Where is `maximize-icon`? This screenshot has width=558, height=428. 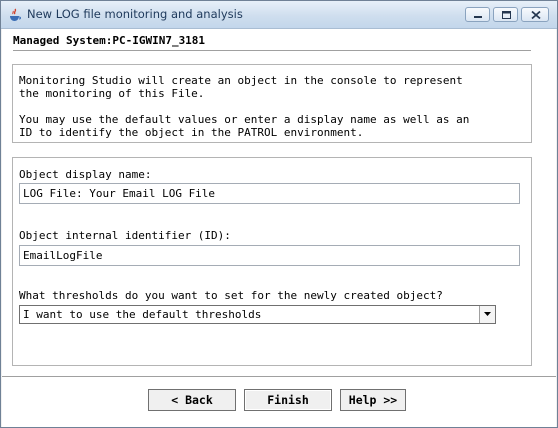
maximize-icon is located at coordinates (506, 15).